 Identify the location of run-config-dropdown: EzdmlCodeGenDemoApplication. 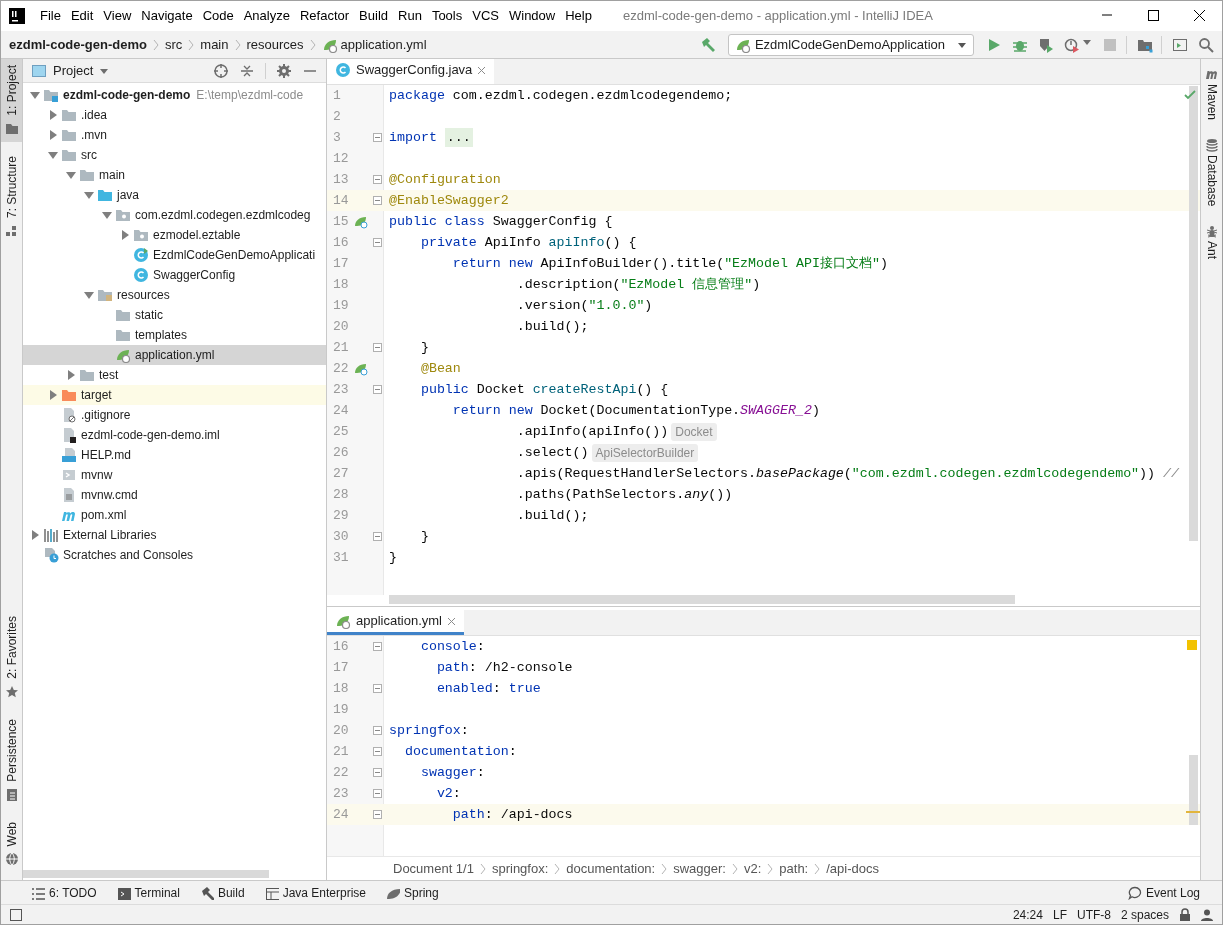
(850, 44).